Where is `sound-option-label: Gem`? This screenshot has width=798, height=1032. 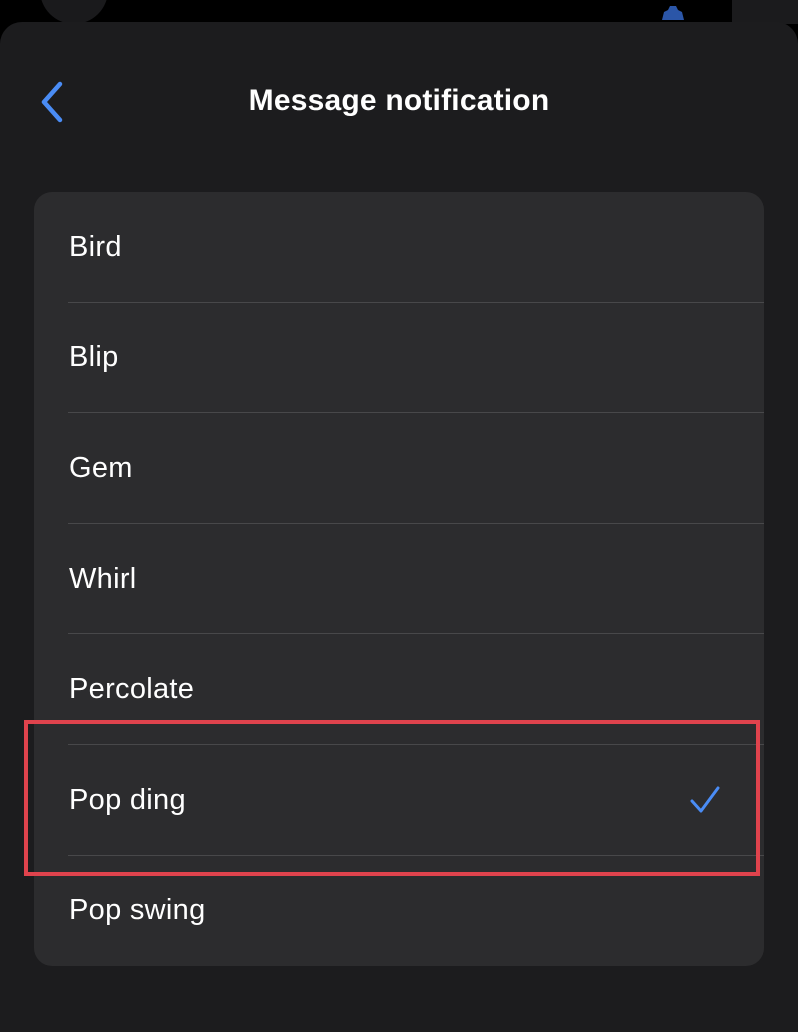 sound-option-label: Gem is located at coordinates (101, 467).